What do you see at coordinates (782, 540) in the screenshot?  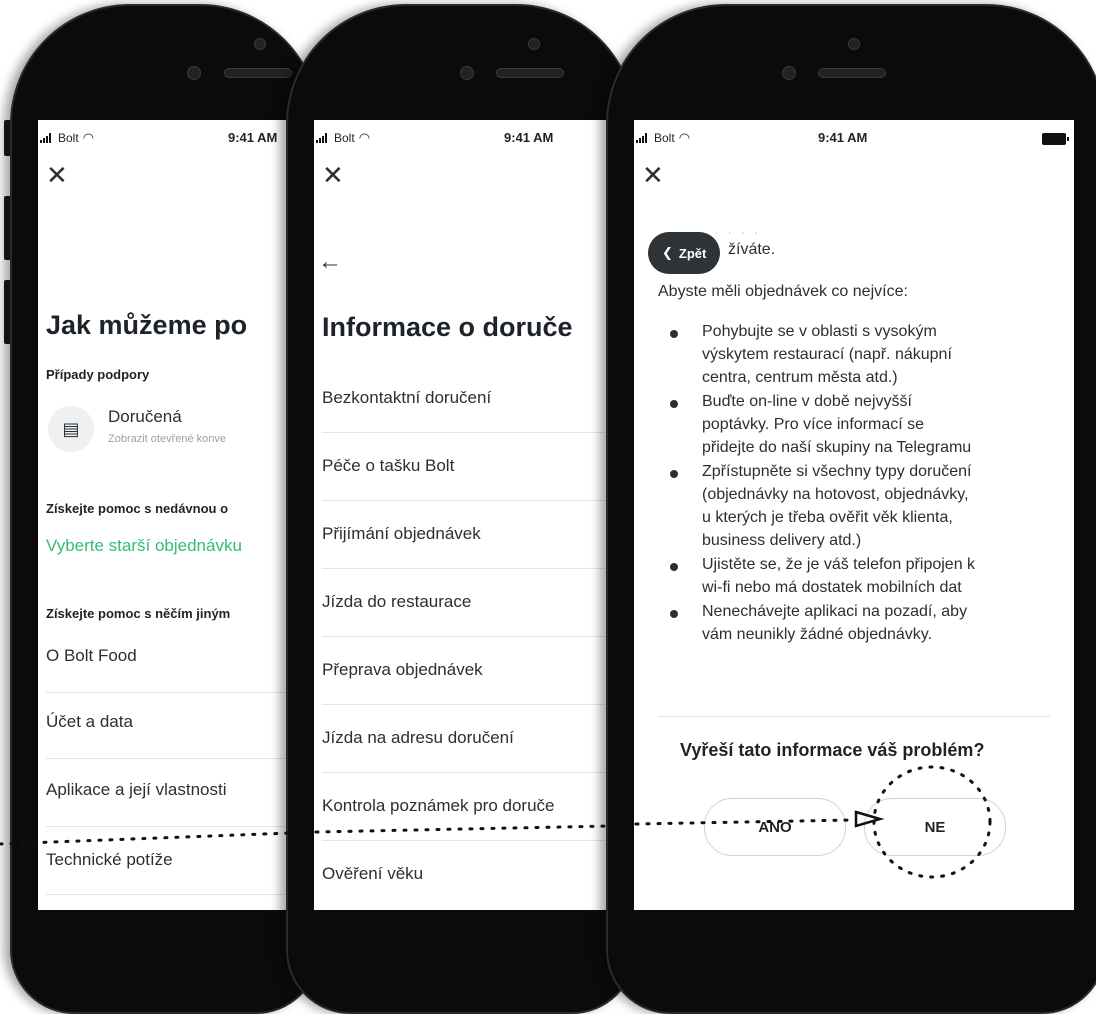 I see `bullet-line: business delivery atd.)` at bounding box center [782, 540].